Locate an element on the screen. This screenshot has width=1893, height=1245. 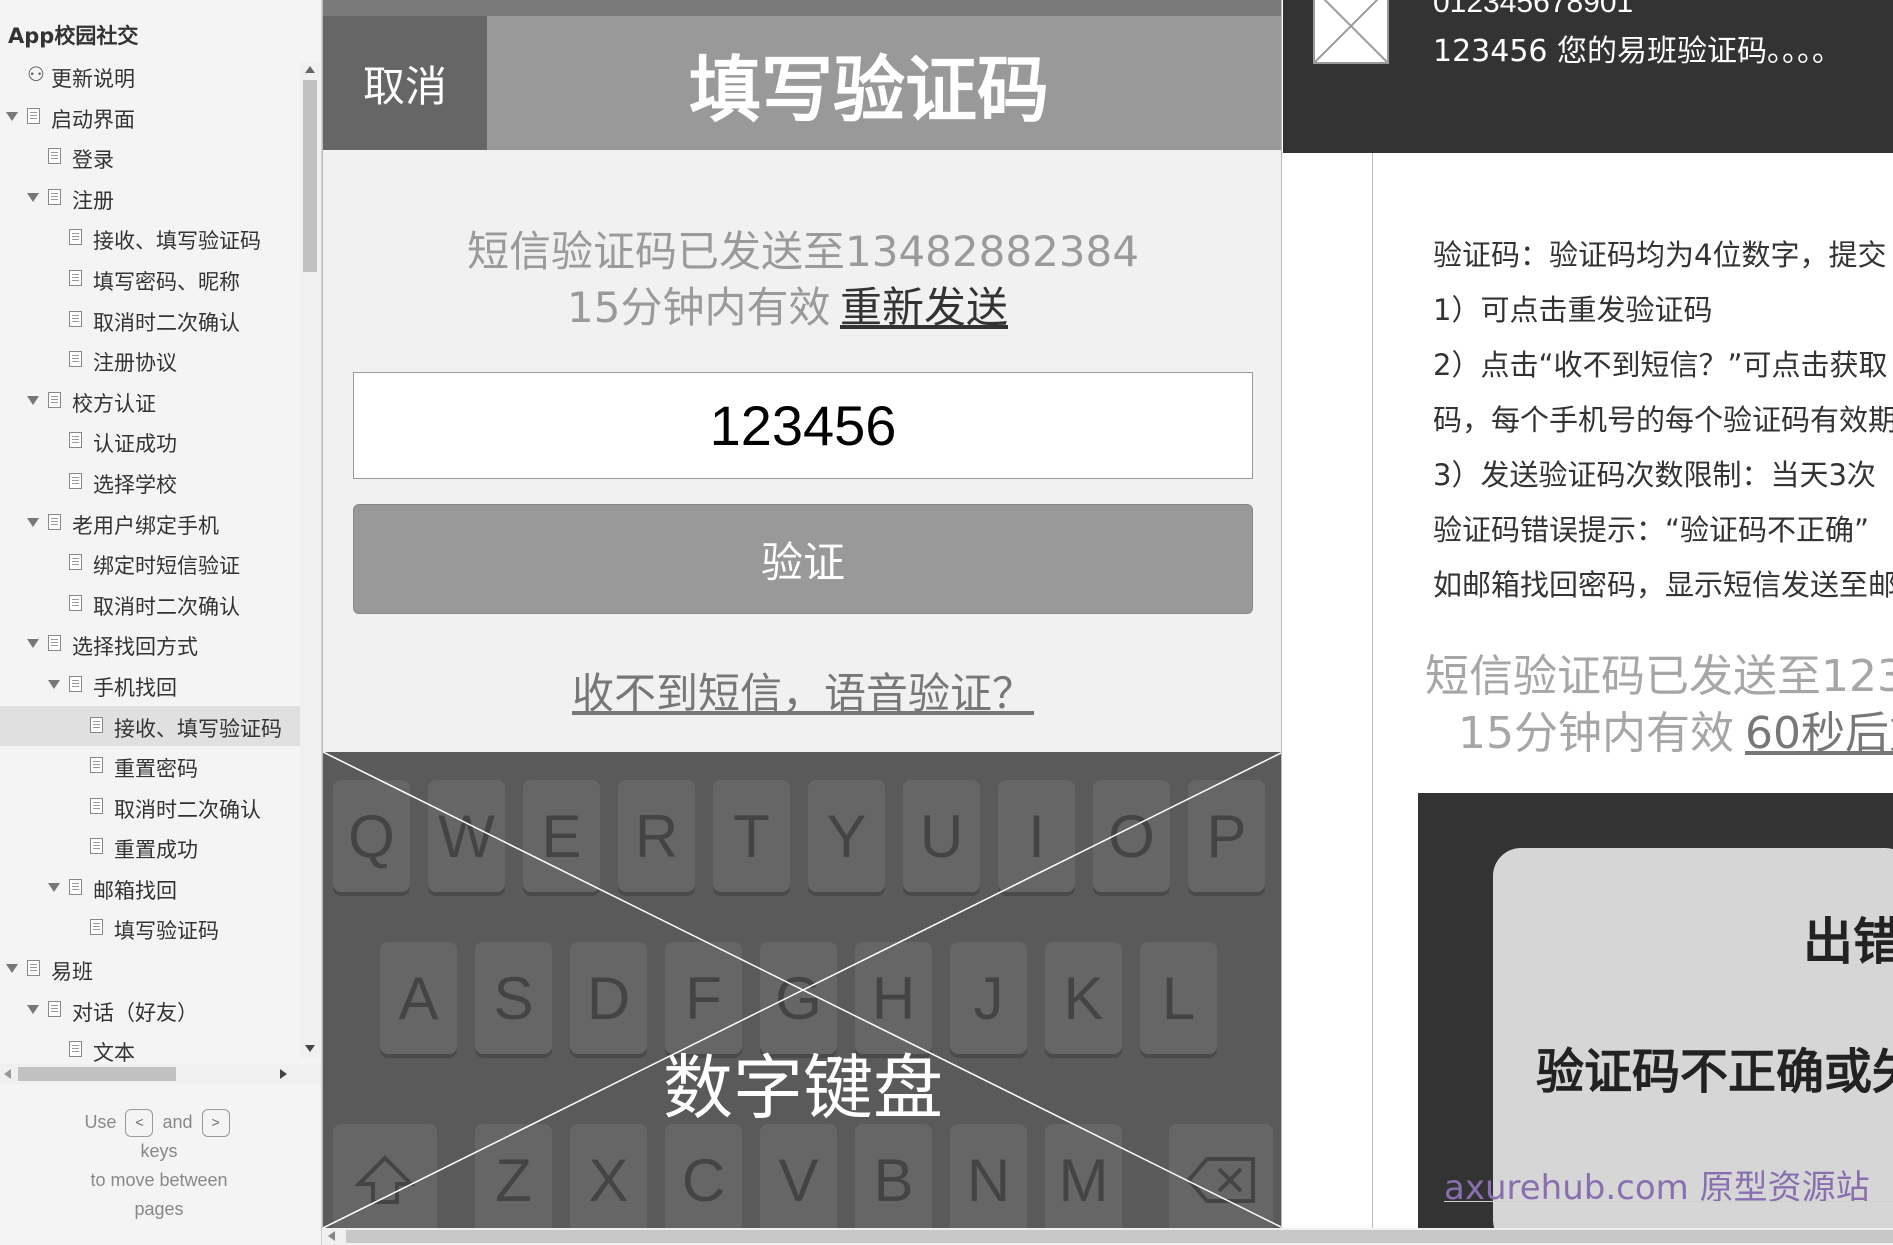
sidebar-item: 对话（好友） is located at coordinates (150, 1010).